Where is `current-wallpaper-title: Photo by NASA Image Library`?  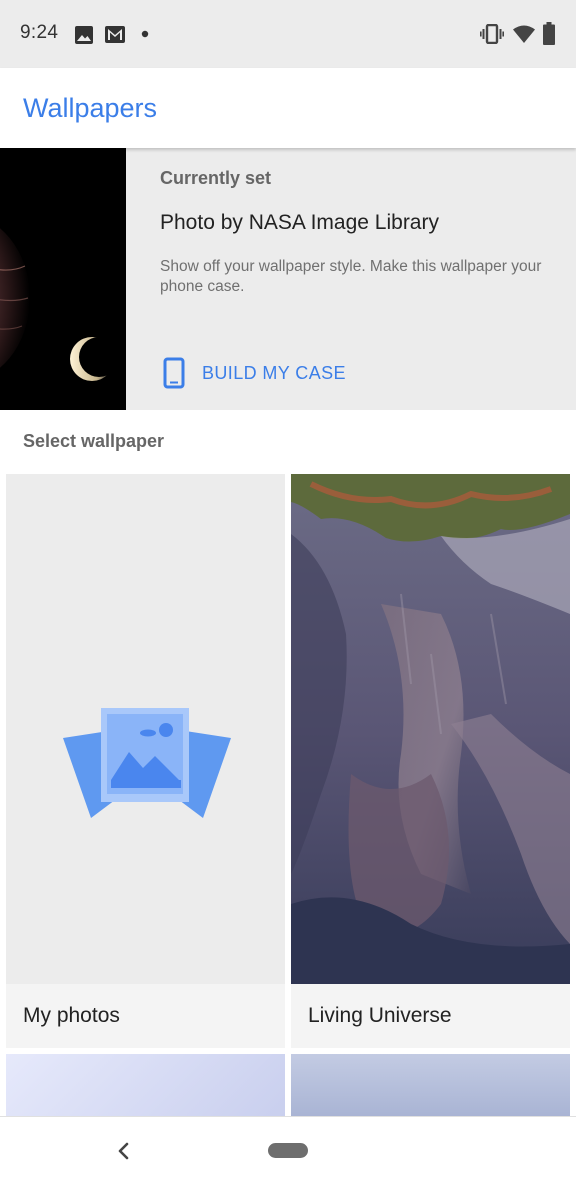 current-wallpaper-title: Photo by NASA Image Library is located at coordinates (299, 222).